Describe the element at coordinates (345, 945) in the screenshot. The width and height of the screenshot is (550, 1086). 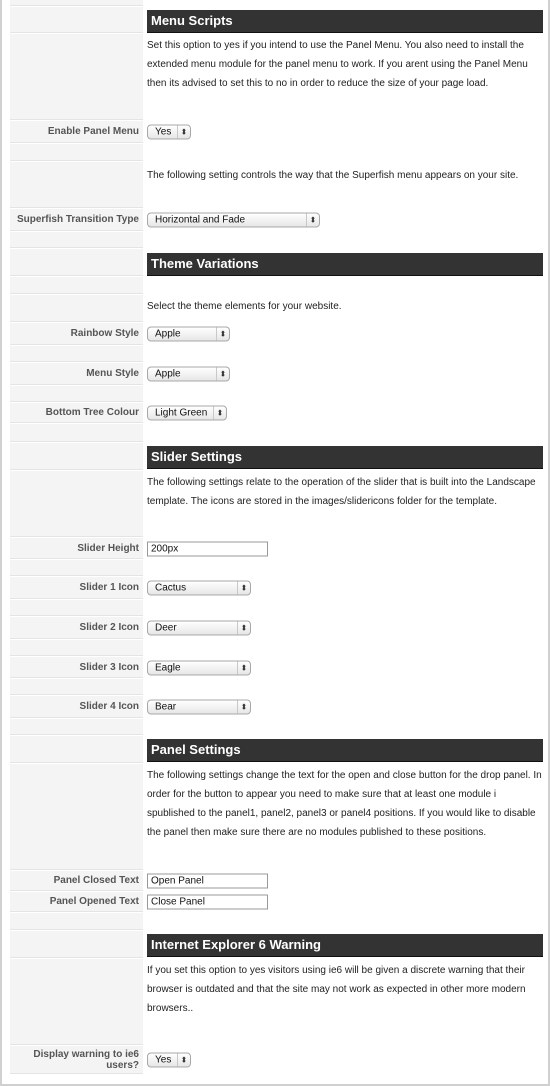
I see `section-title: Internet Explorer 6 Warning` at that location.